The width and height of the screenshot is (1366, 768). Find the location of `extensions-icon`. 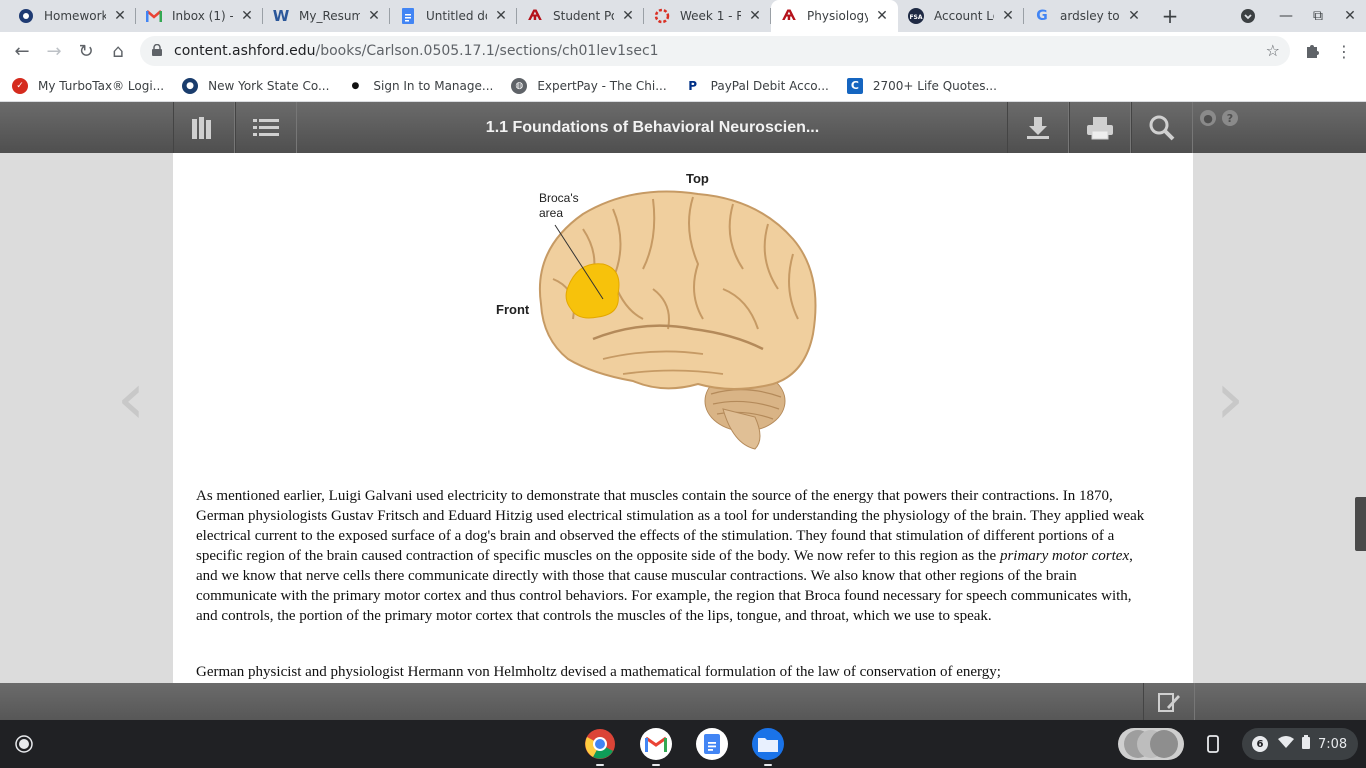

extensions-icon is located at coordinates (1312, 51).